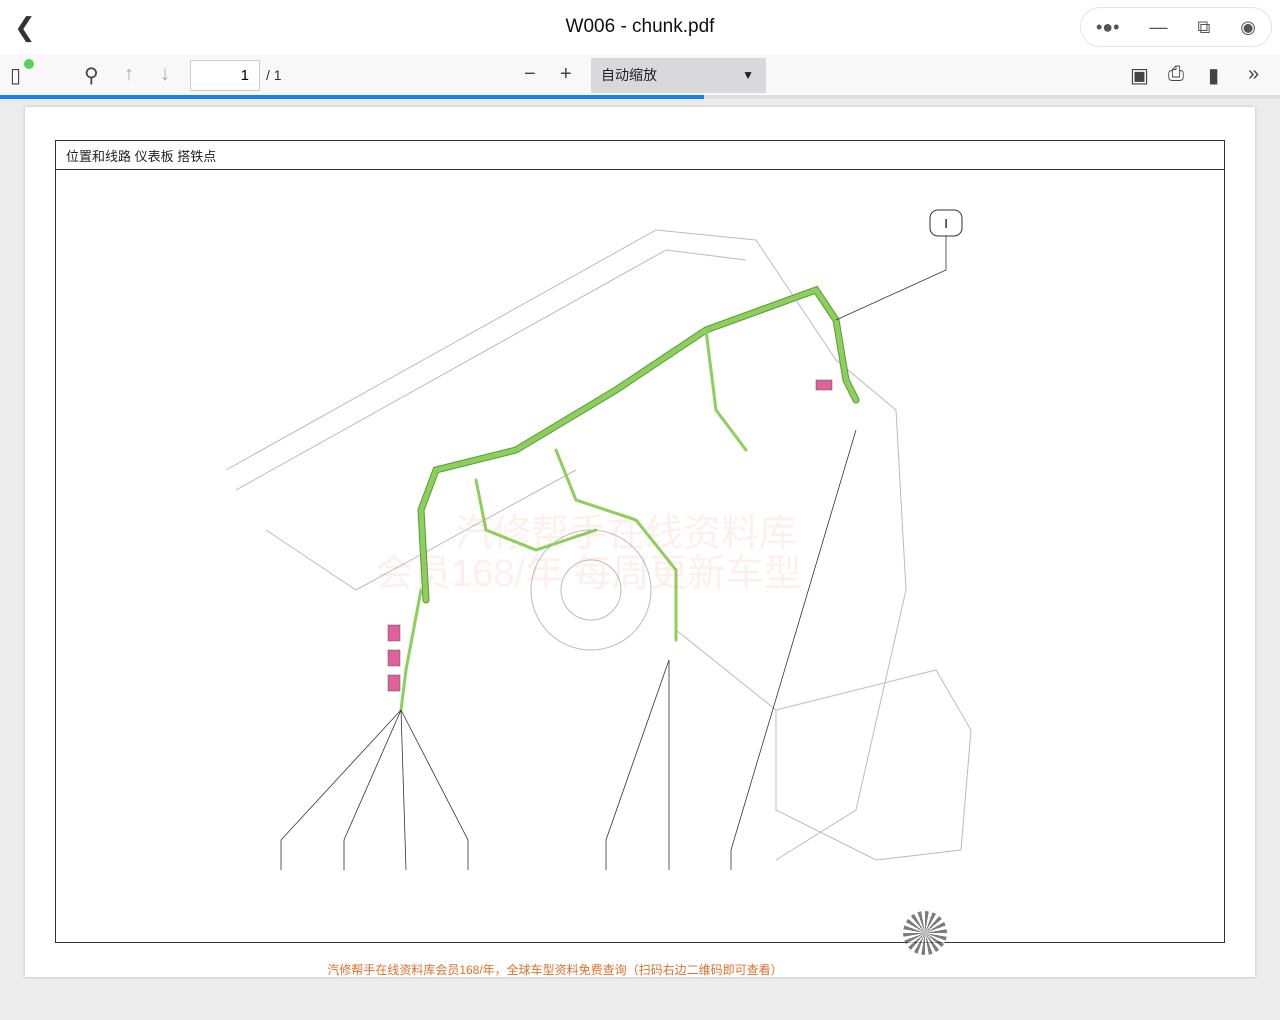  What do you see at coordinates (165, 74) in the screenshot?
I see `next-page-icon: ↓` at bounding box center [165, 74].